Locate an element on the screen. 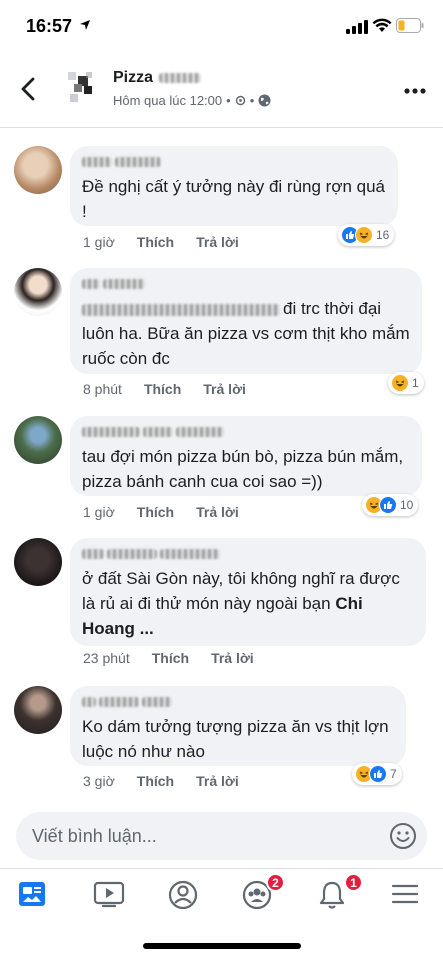  comment-time: 8 phút is located at coordinates (102, 389).